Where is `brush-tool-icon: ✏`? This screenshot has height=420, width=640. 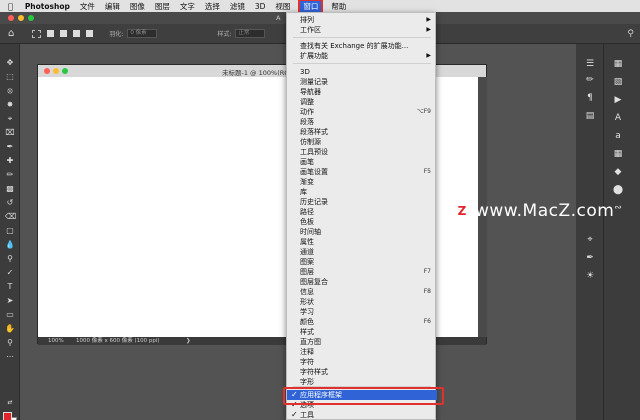
brush-tool-icon: ✏ is located at coordinates (10, 174).